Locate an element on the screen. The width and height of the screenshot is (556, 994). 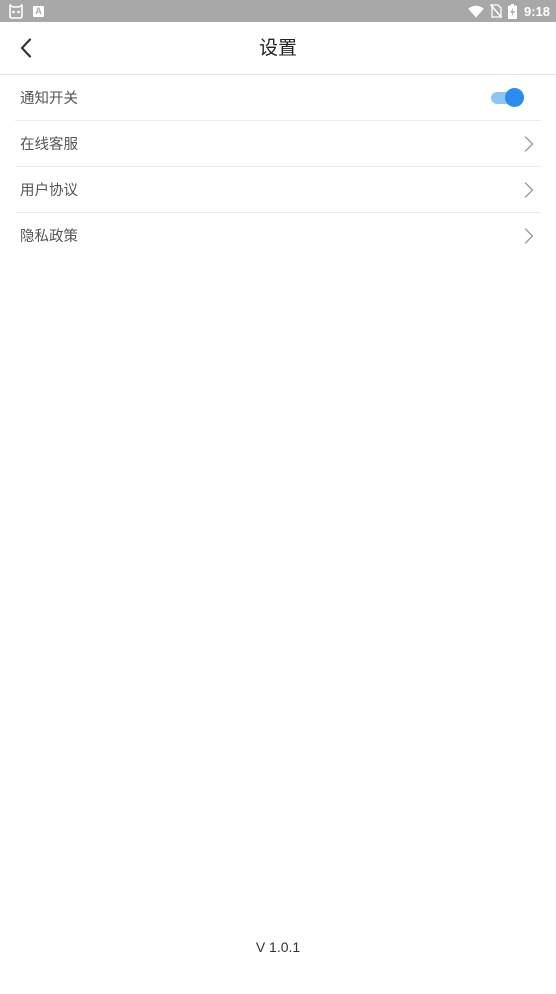
app-header: 设置 is located at coordinates (278, 48).